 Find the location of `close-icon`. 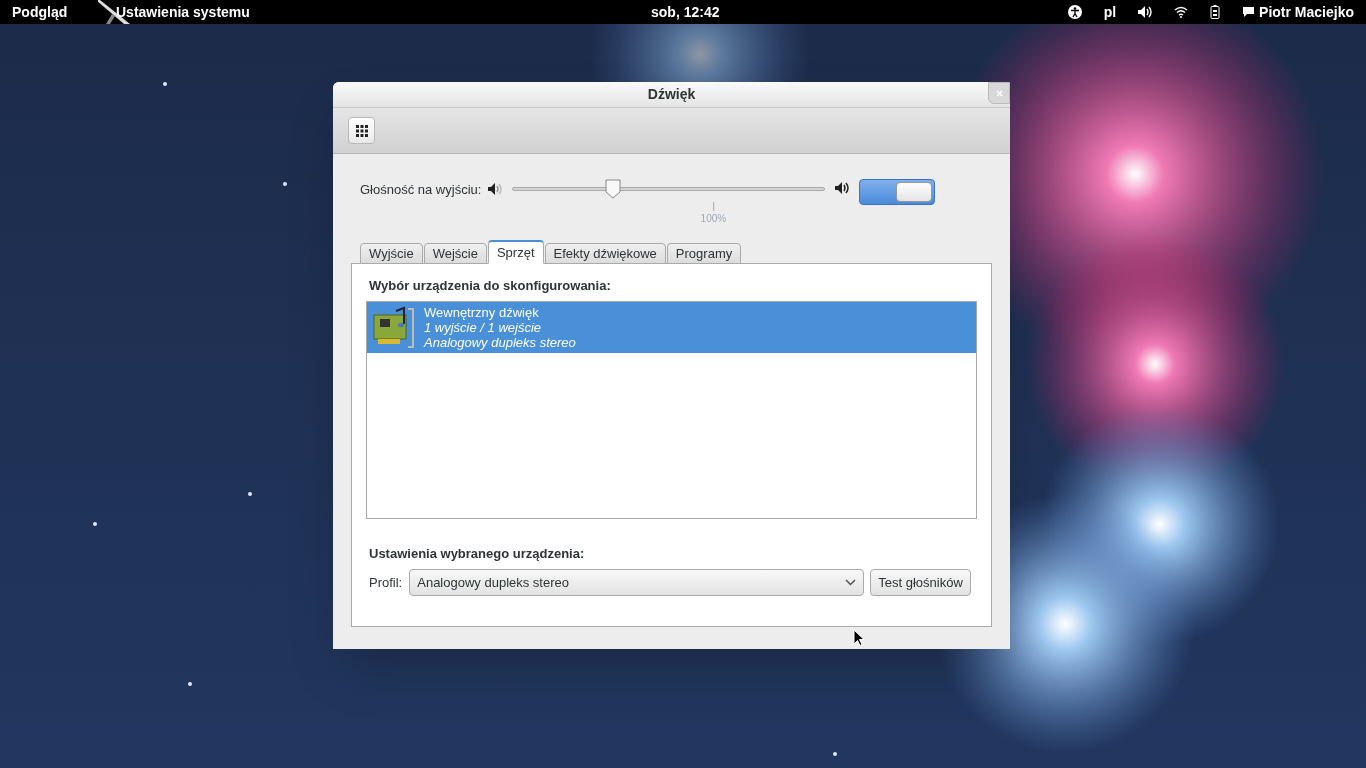

close-icon is located at coordinates (999, 93).